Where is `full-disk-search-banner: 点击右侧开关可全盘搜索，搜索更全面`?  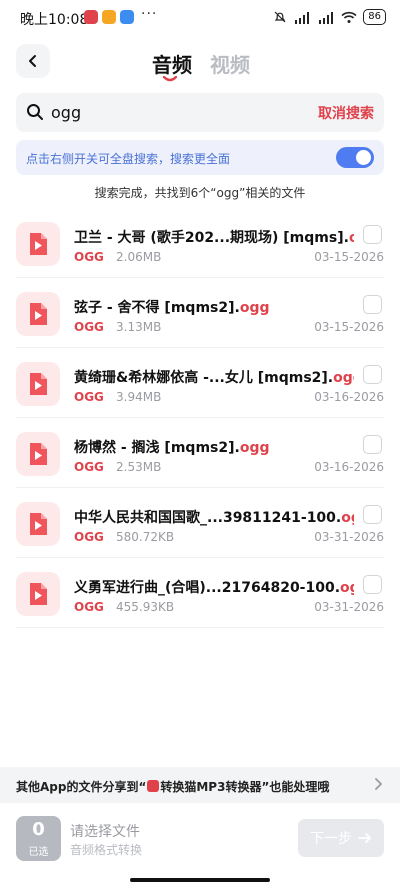
full-disk-search-banner: 点击右侧开关可全盘搜索，搜索更全面 is located at coordinates (200, 157).